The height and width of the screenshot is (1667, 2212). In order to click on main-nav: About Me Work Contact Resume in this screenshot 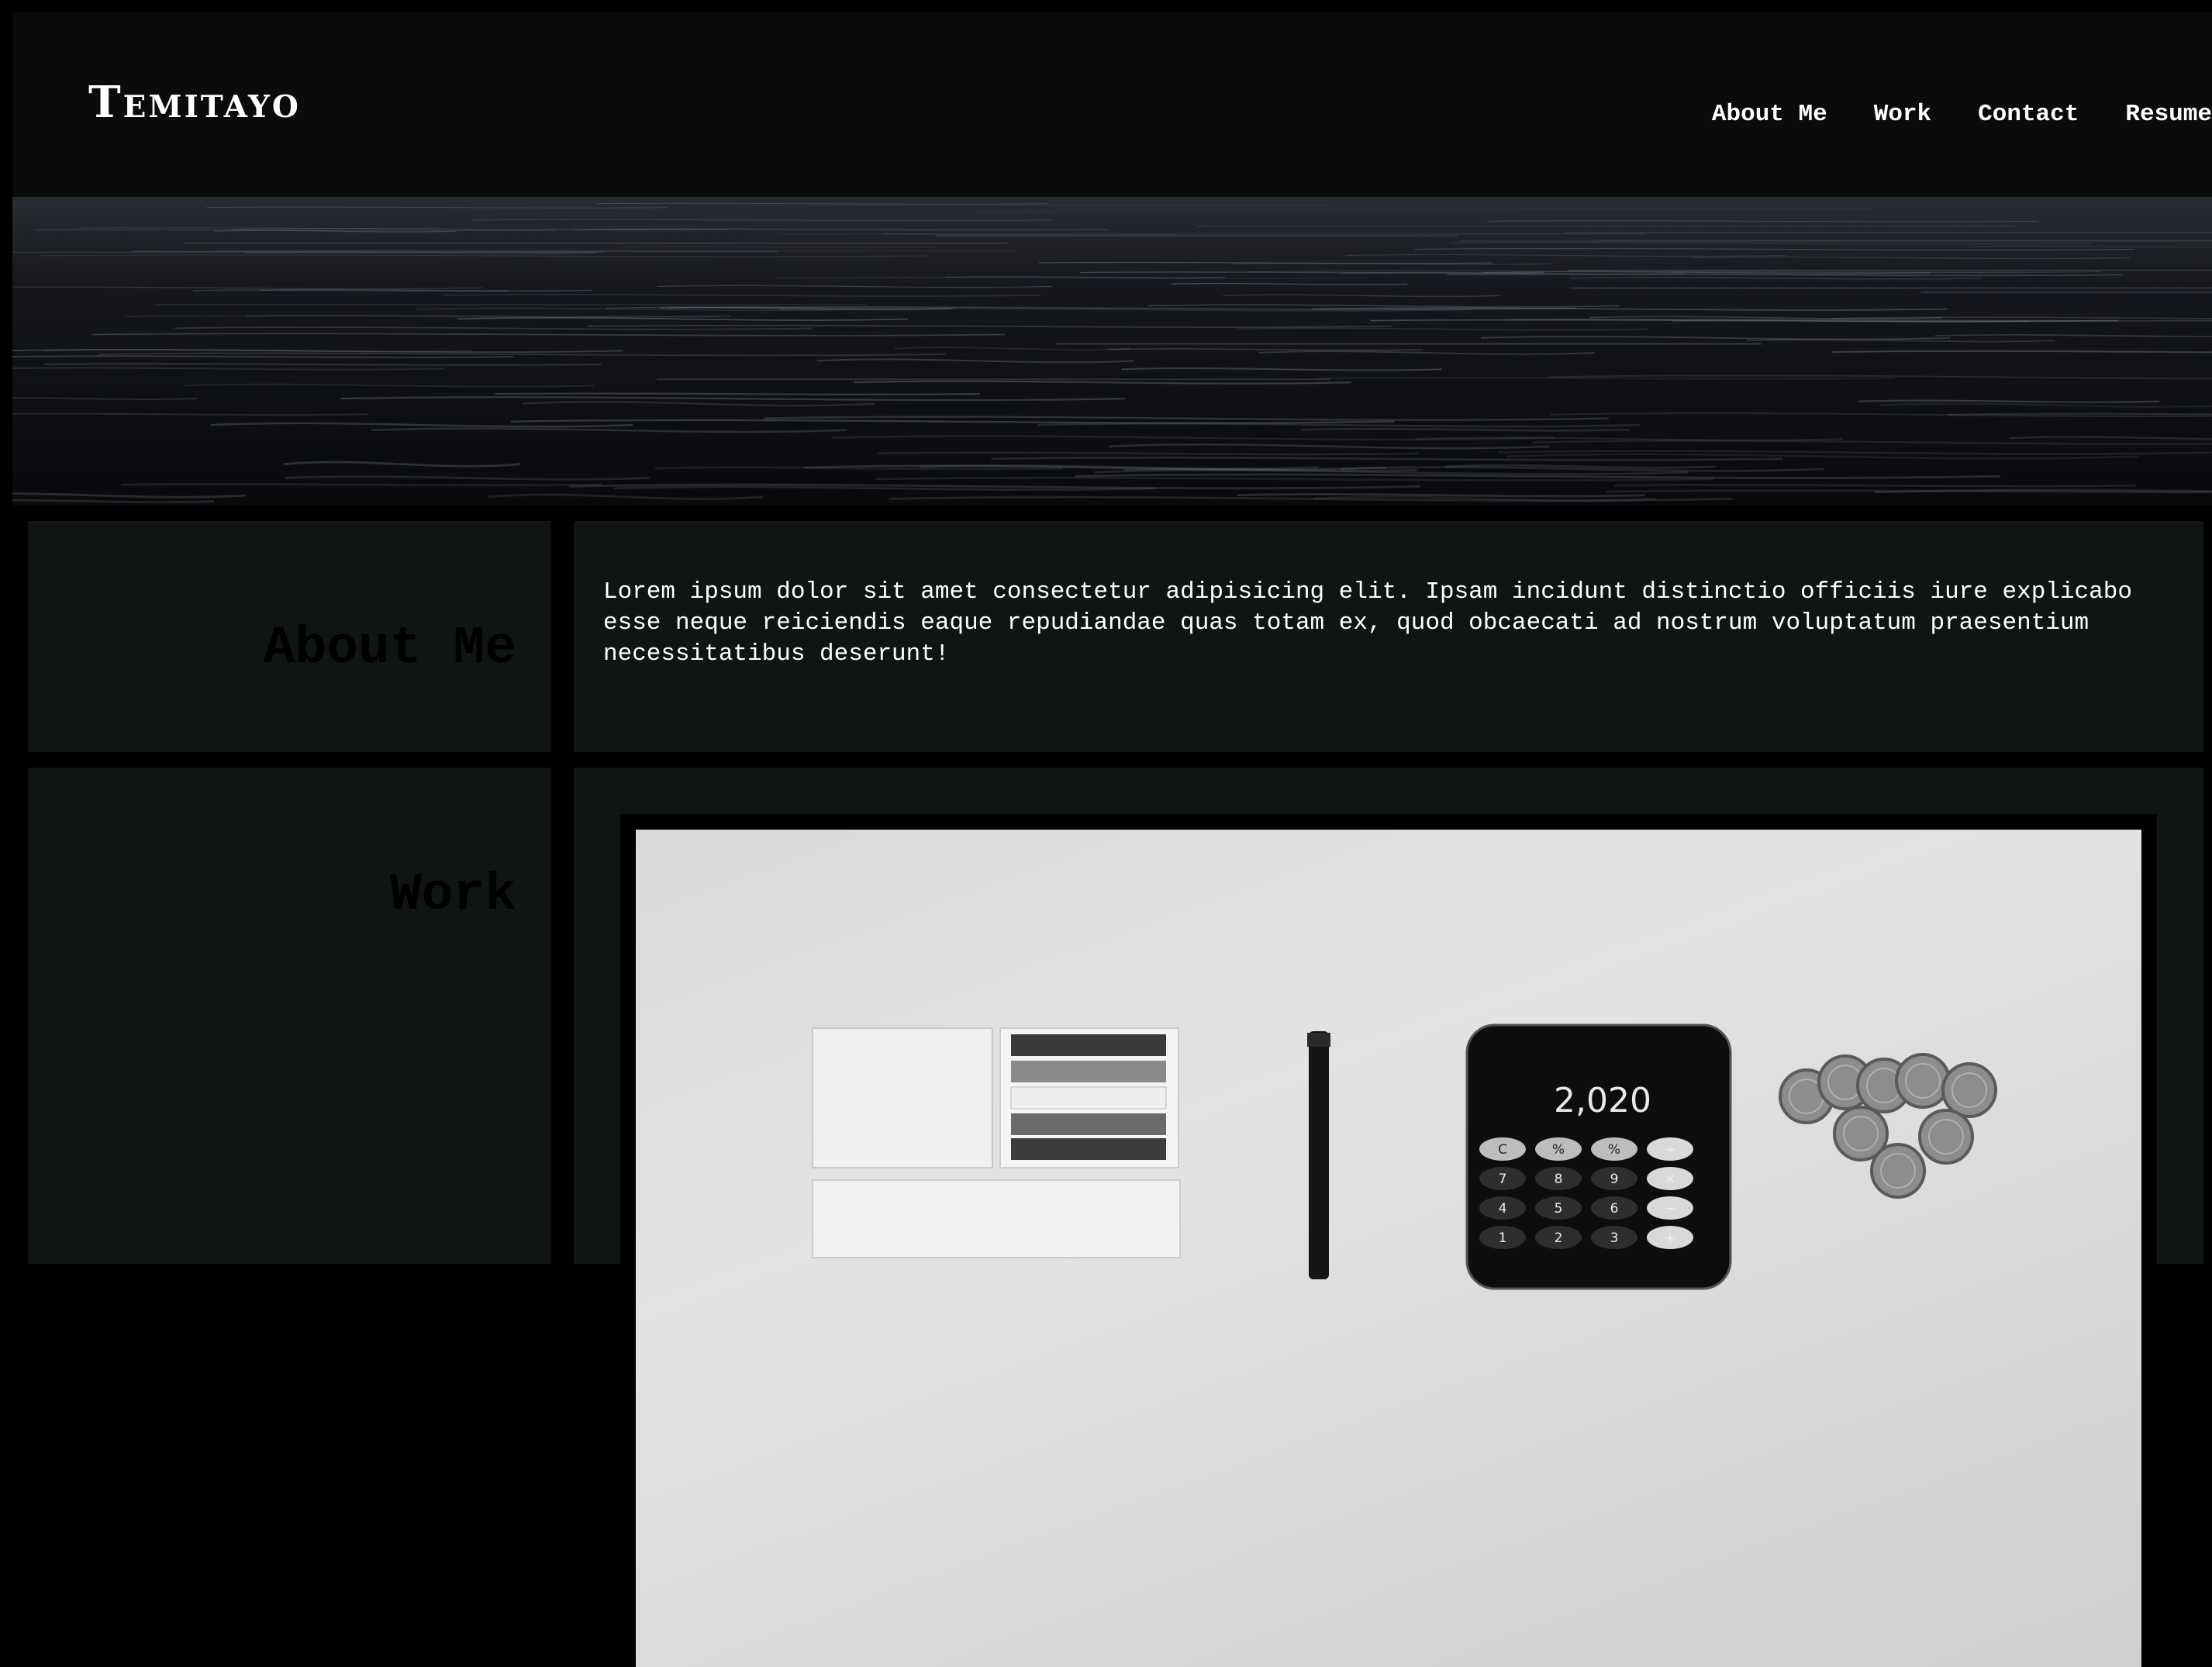, I will do `click(1950, 114)`.